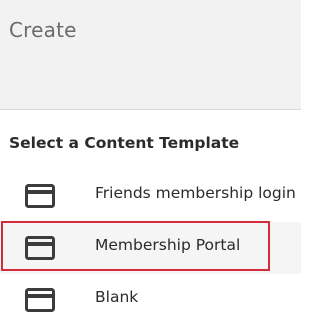 This screenshot has height=323, width=320. What do you see at coordinates (195, 193) in the screenshot?
I see `template-label: Friends membership login` at bounding box center [195, 193].